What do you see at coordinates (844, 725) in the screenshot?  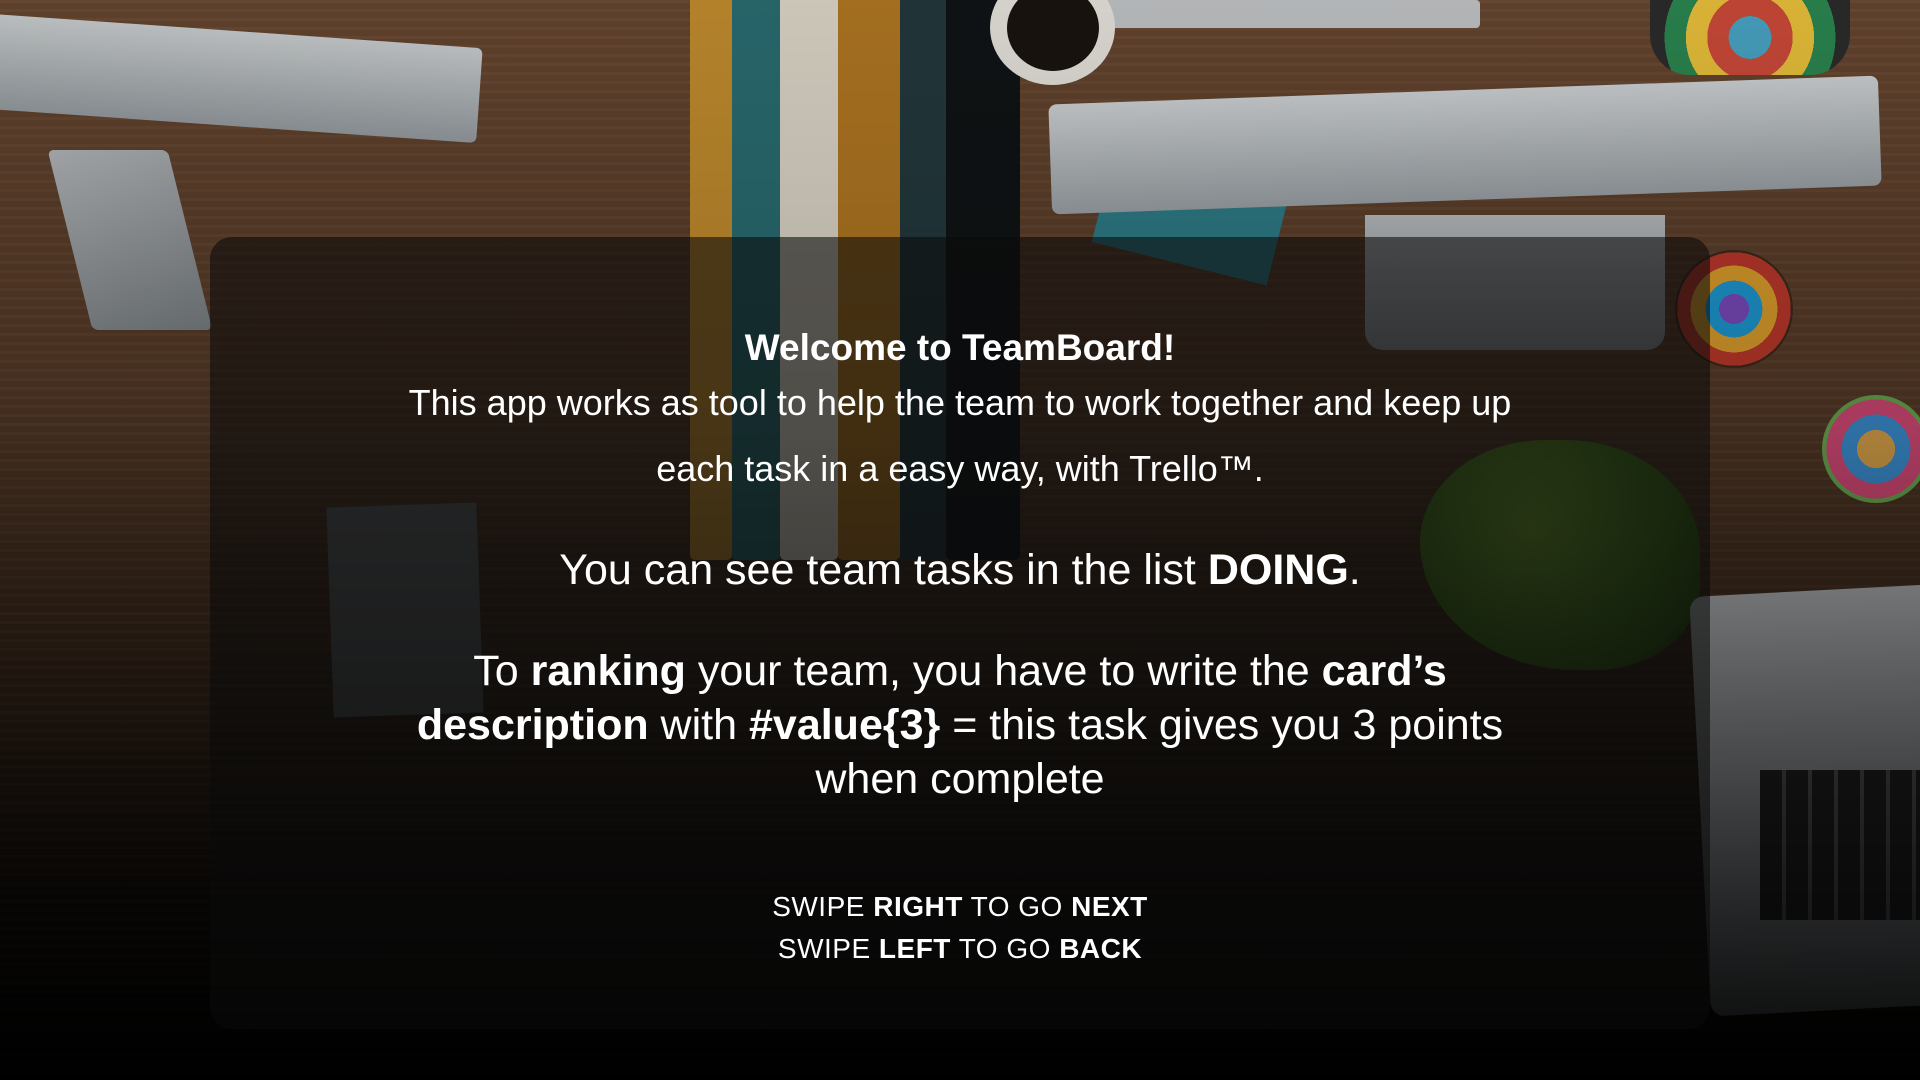 I see `value-tag-keyword: #value{3}` at bounding box center [844, 725].